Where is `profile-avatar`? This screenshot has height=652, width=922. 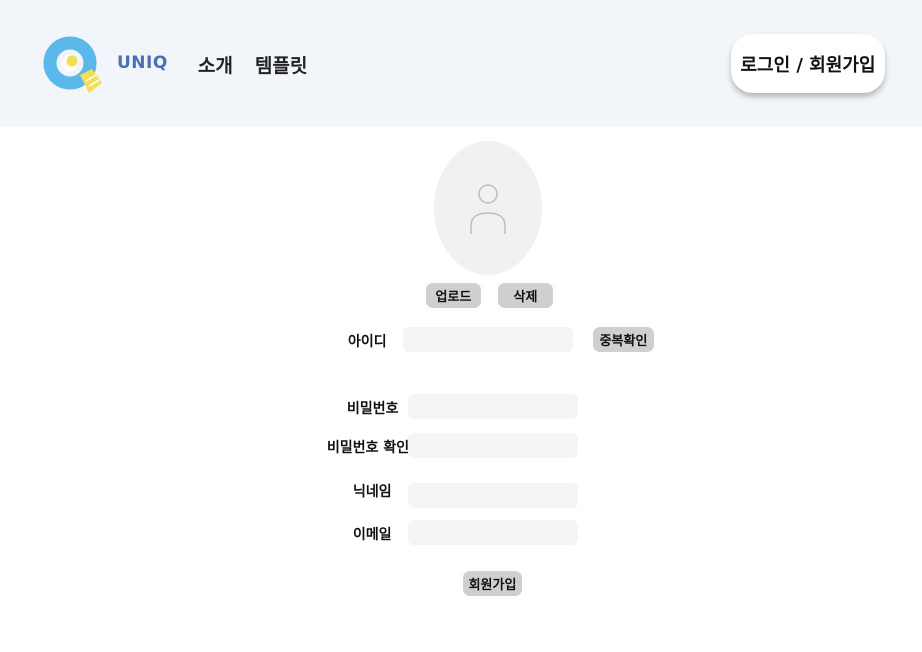 profile-avatar is located at coordinates (488, 208).